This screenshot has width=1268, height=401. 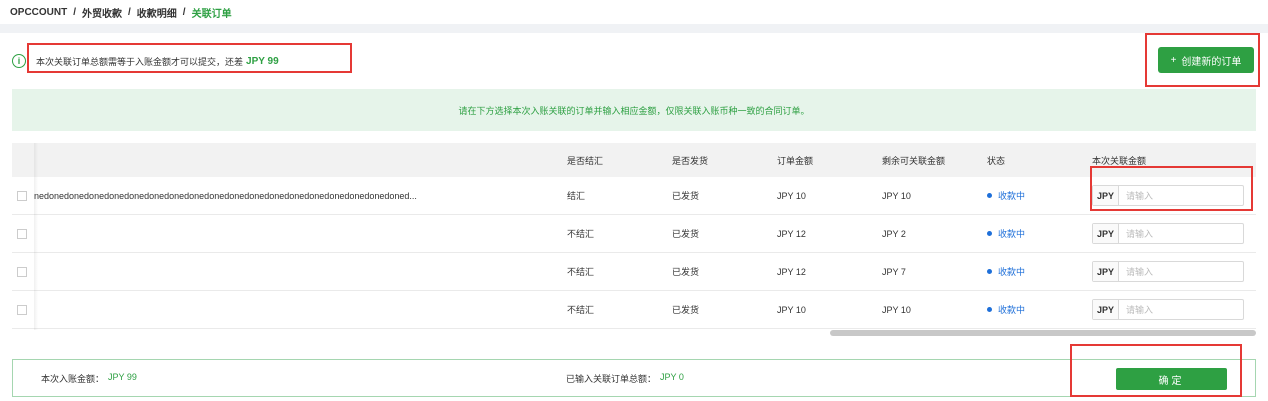 What do you see at coordinates (914, 160) in the screenshot?
I see `header-remain: 剩余可关联金额` at bounding box center [914, 160].